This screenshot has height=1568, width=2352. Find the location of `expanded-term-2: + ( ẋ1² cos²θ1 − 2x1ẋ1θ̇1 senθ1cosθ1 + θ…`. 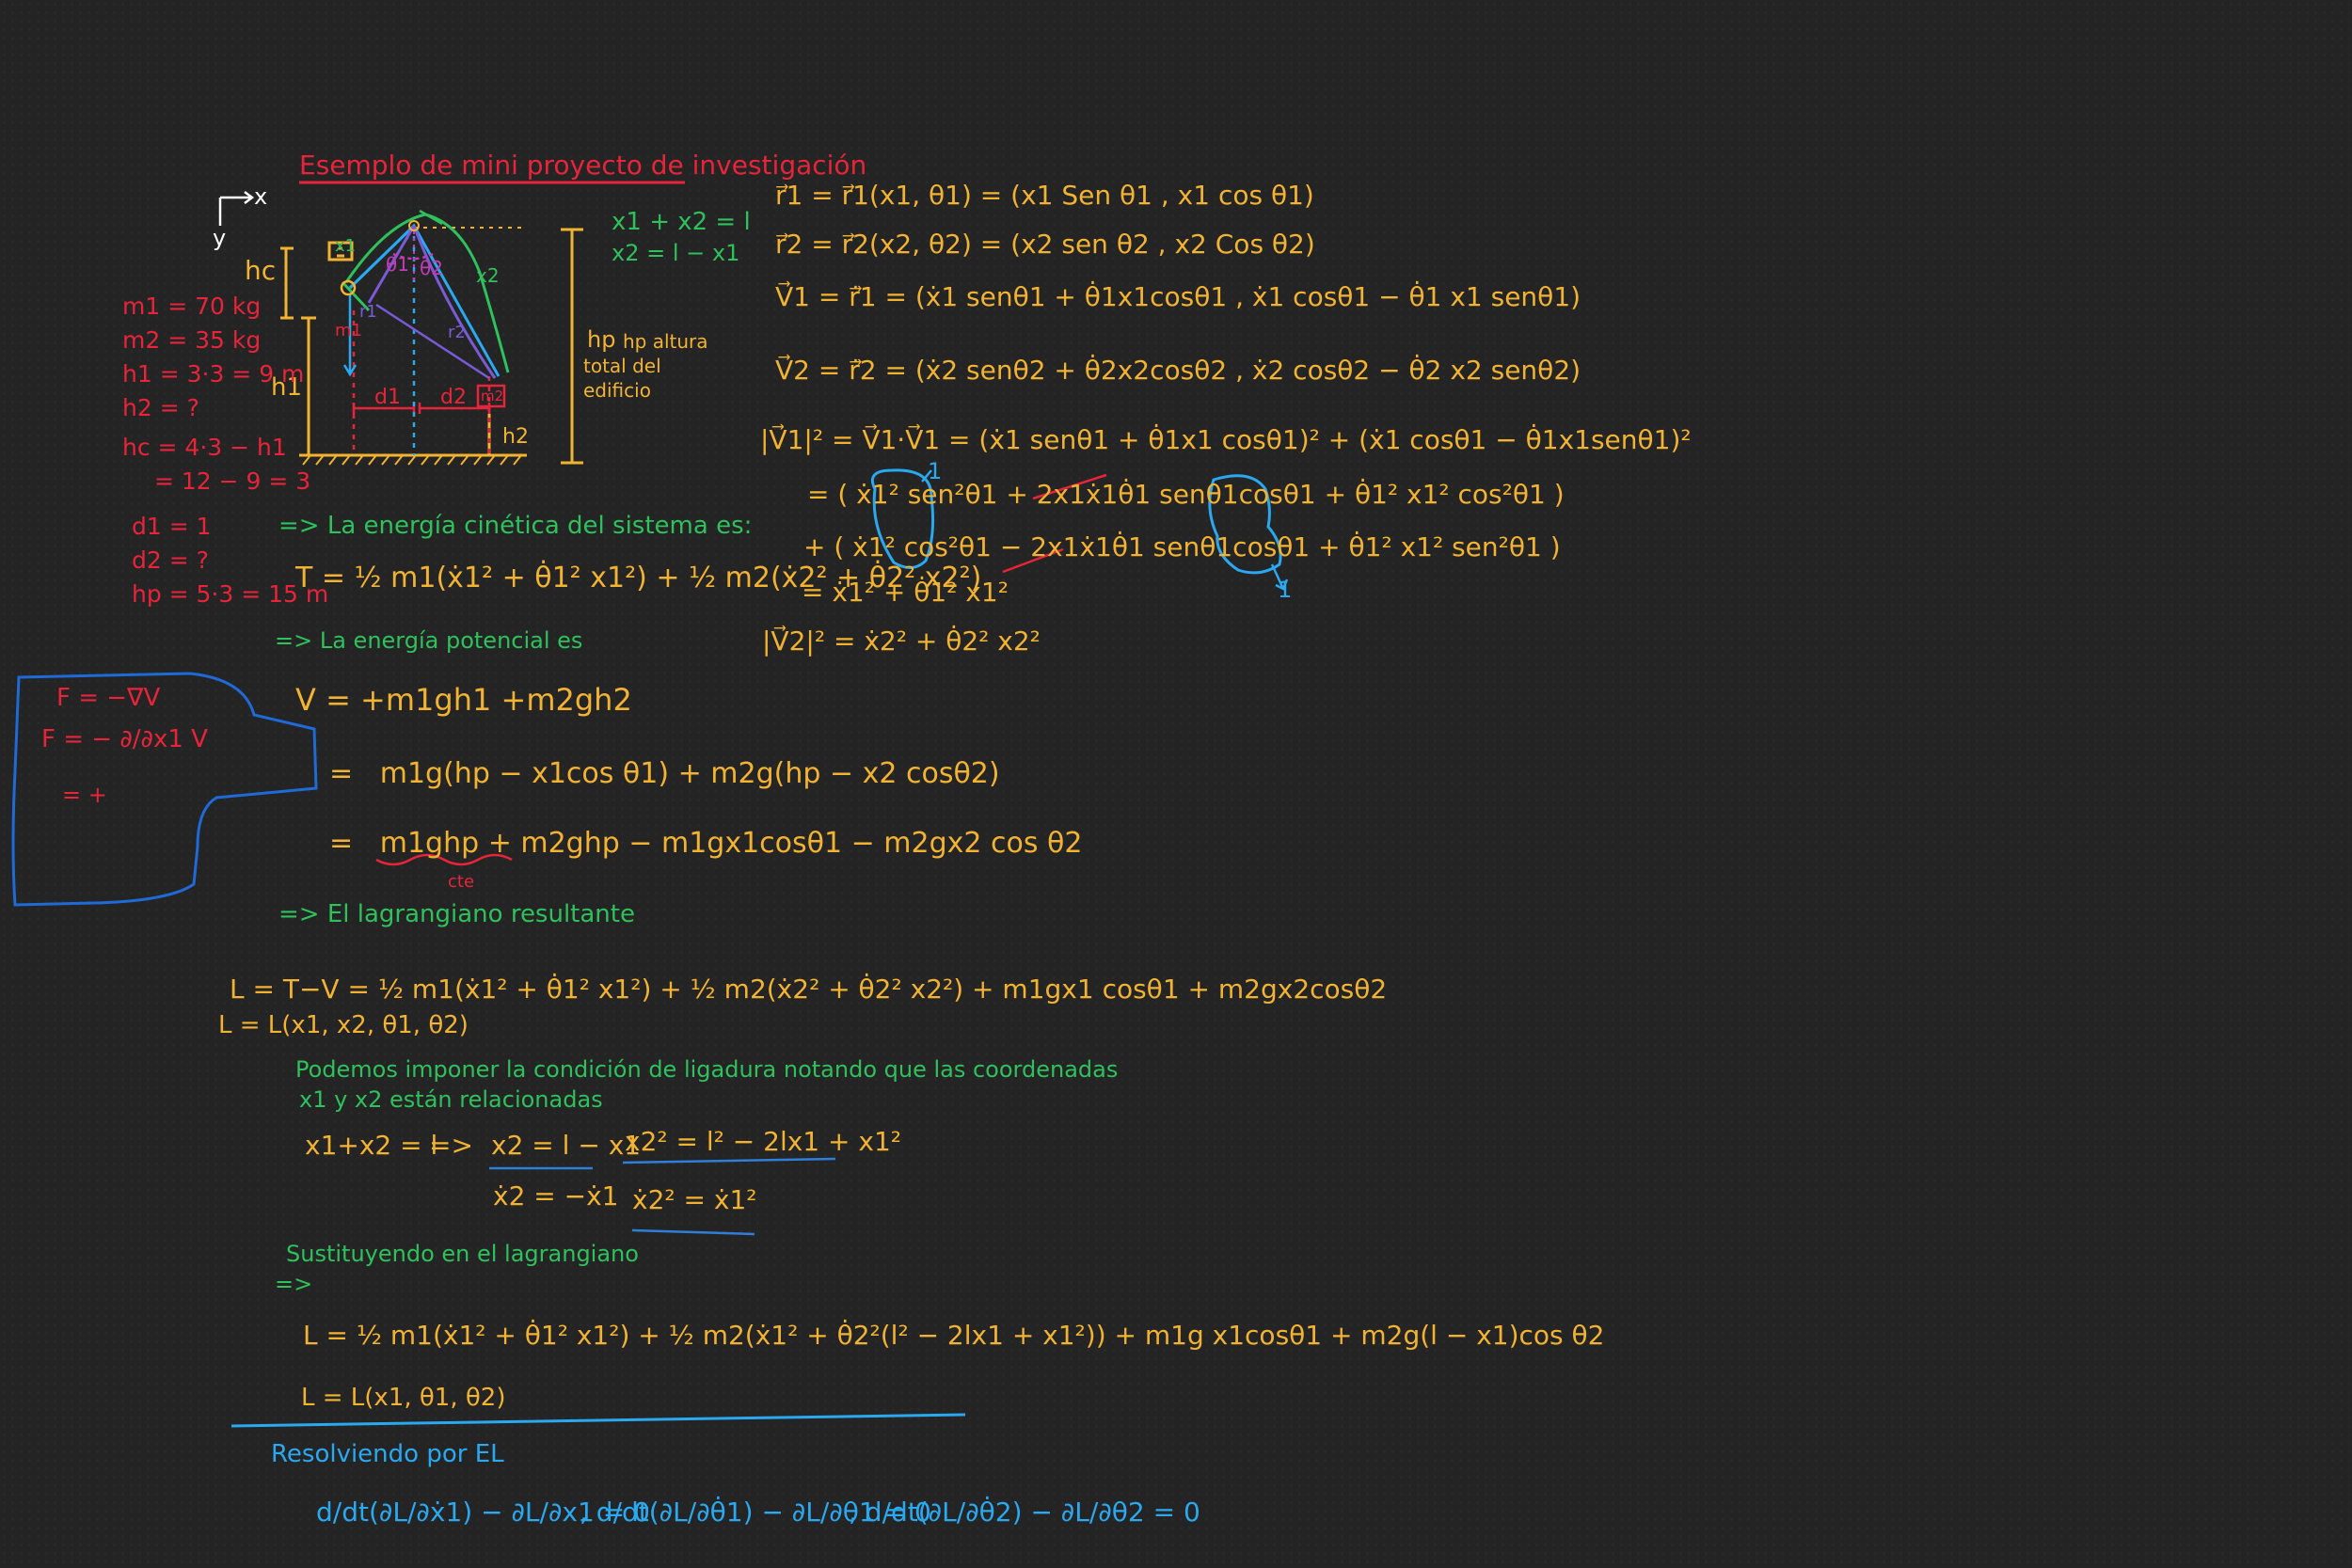

expanded-term-2: + ( ẋ1² cos²θ1 − 2x1ẋ1θ̇1 senθ1cosθ1 + θ… is located at coordinates (1182, 546).